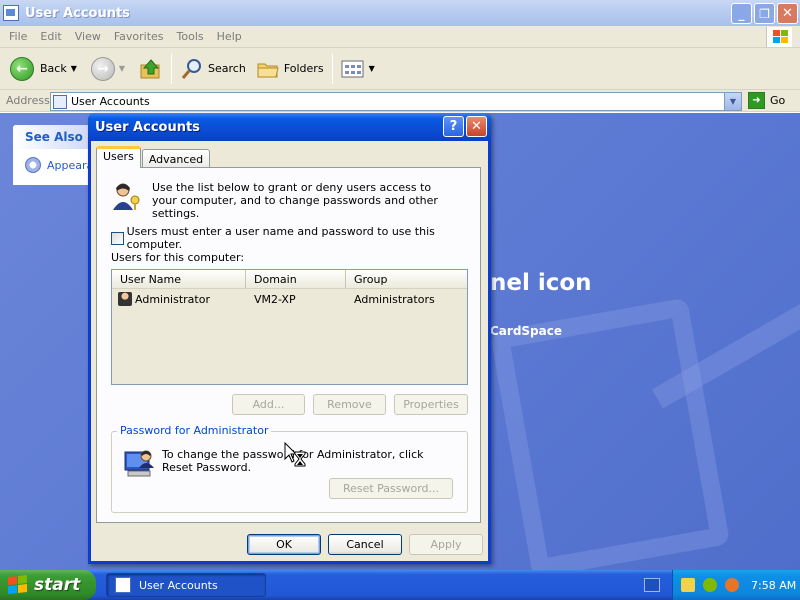 The height and width of the screenshot is (600, 800). I want to click on checkmark-watermark-icon, so click(610, 433).